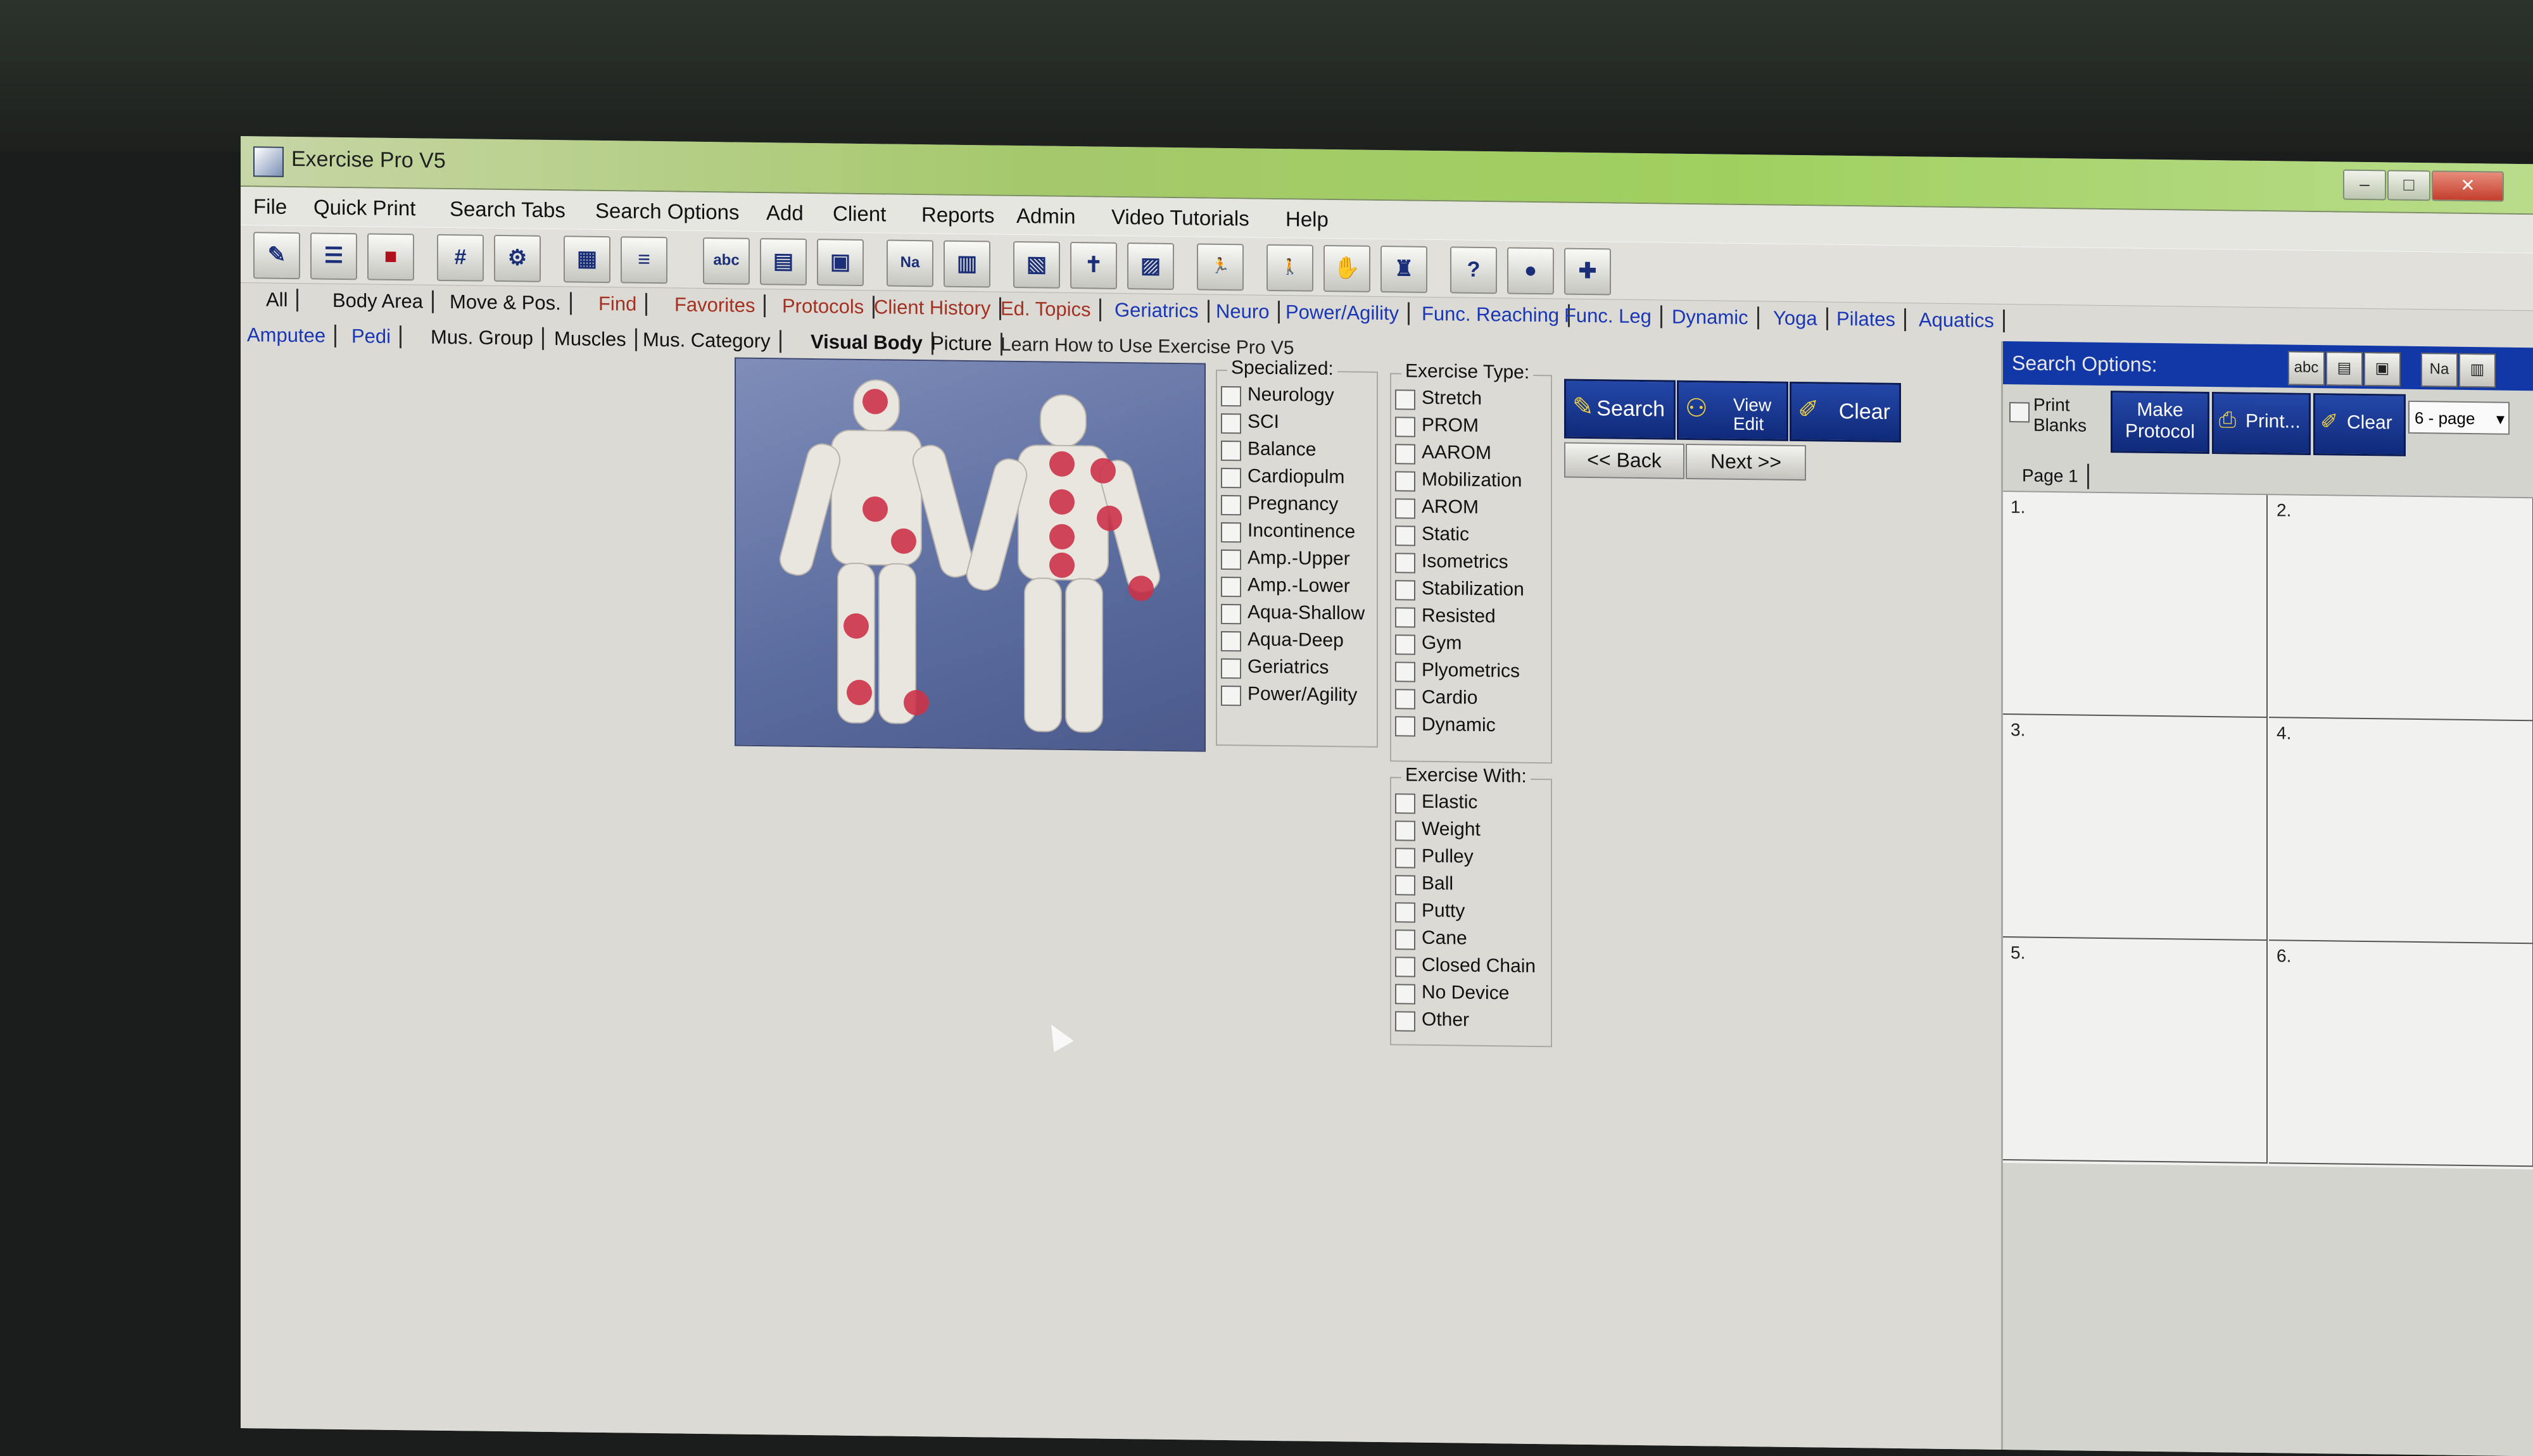 The height and width of the screenshot is (1456, 2533). I want to click on toolbar-exercise-figure-icon: ✝, so click(1093, 265).